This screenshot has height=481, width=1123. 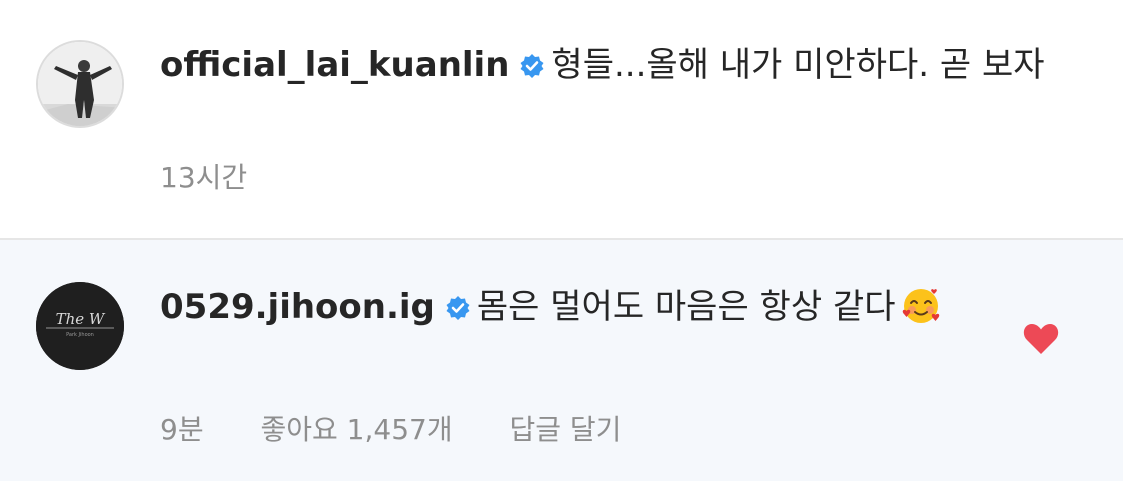 What do you see at coordinates (1041, 341) in the screenshot?
I see `like-heart-icon` at bounding box center [1041, 341].